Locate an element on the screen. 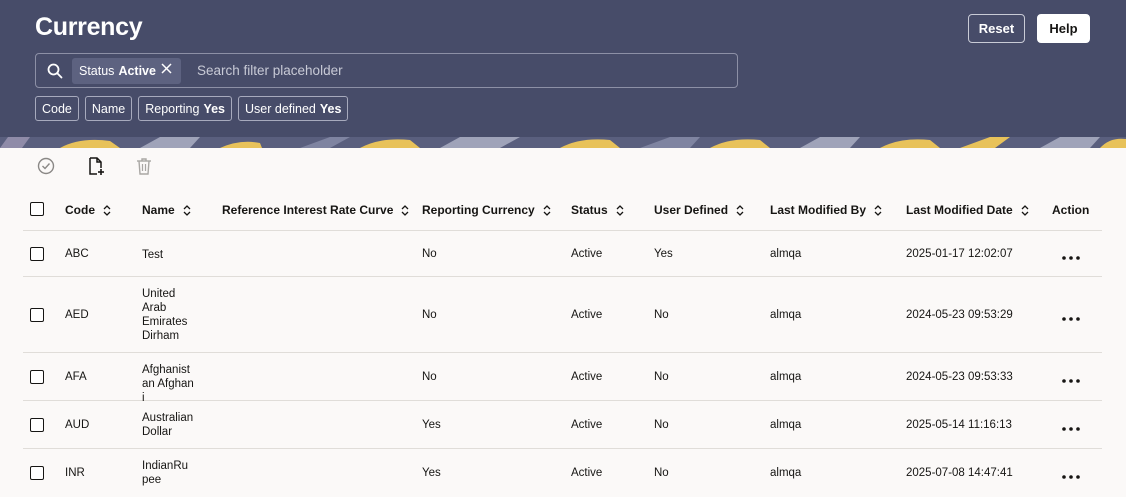 This screenshot has width=1126, height=497. column-header-modified-by: Last Modified By is located at coordinates (826, 210).